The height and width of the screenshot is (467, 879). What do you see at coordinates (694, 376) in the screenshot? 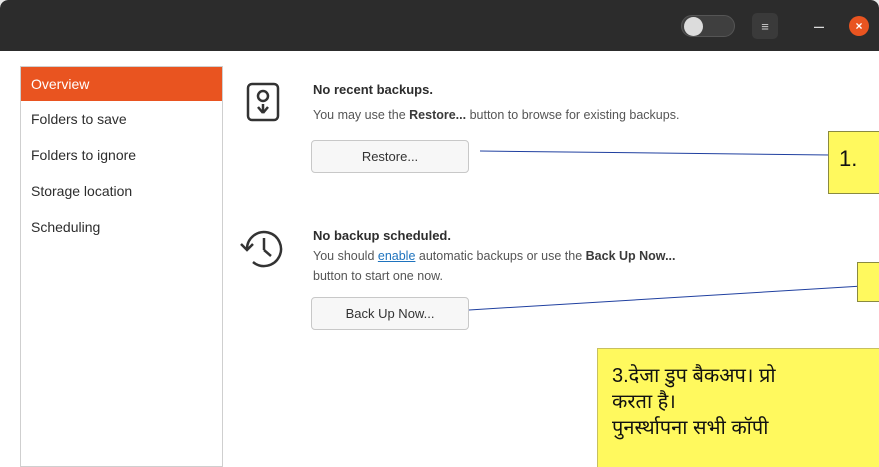
I see `callout-3-line-1: 3.देजा डुप बैकअप। प्रो` at bounding box center [694, 376].